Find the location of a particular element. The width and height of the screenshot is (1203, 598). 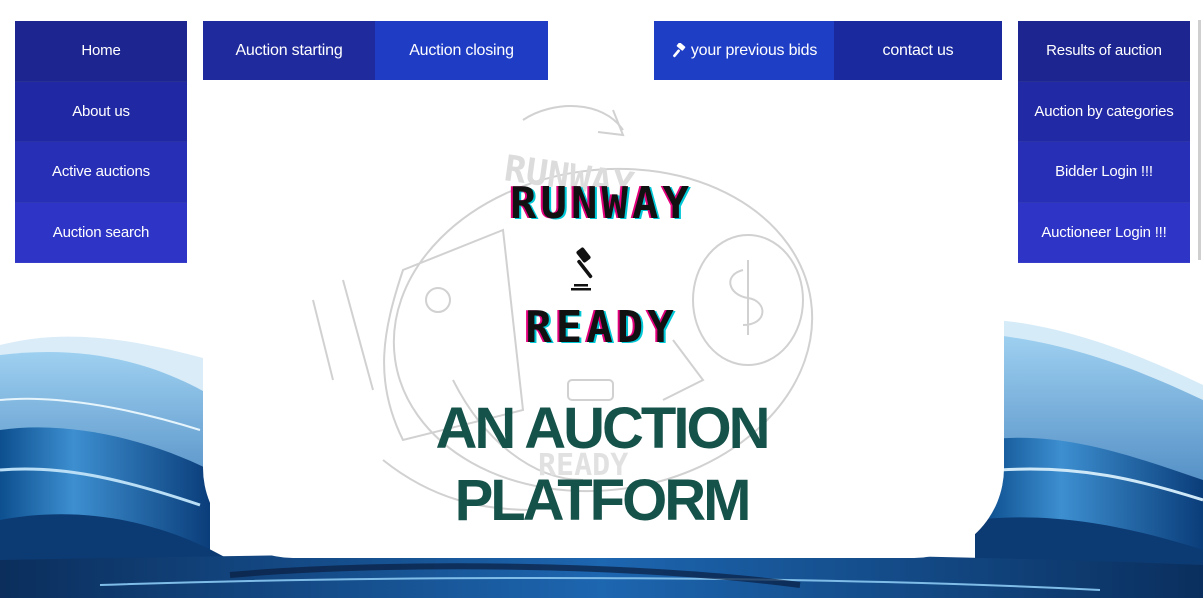

nav-about-us: About us is located at coordinates (101, 111).